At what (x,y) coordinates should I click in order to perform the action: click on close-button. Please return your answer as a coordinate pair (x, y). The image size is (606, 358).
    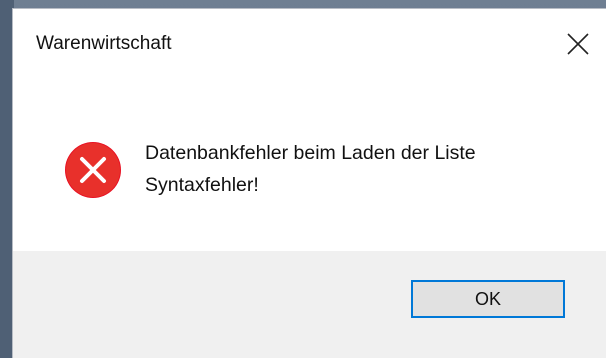
    Looking at the image, I should click on (578, 44).